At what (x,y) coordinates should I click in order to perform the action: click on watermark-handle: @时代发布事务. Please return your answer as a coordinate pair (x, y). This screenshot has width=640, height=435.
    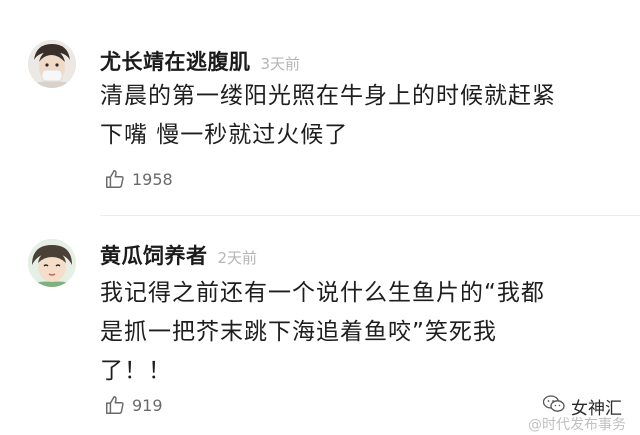
    Looking at the image, I should click on (577, 425).